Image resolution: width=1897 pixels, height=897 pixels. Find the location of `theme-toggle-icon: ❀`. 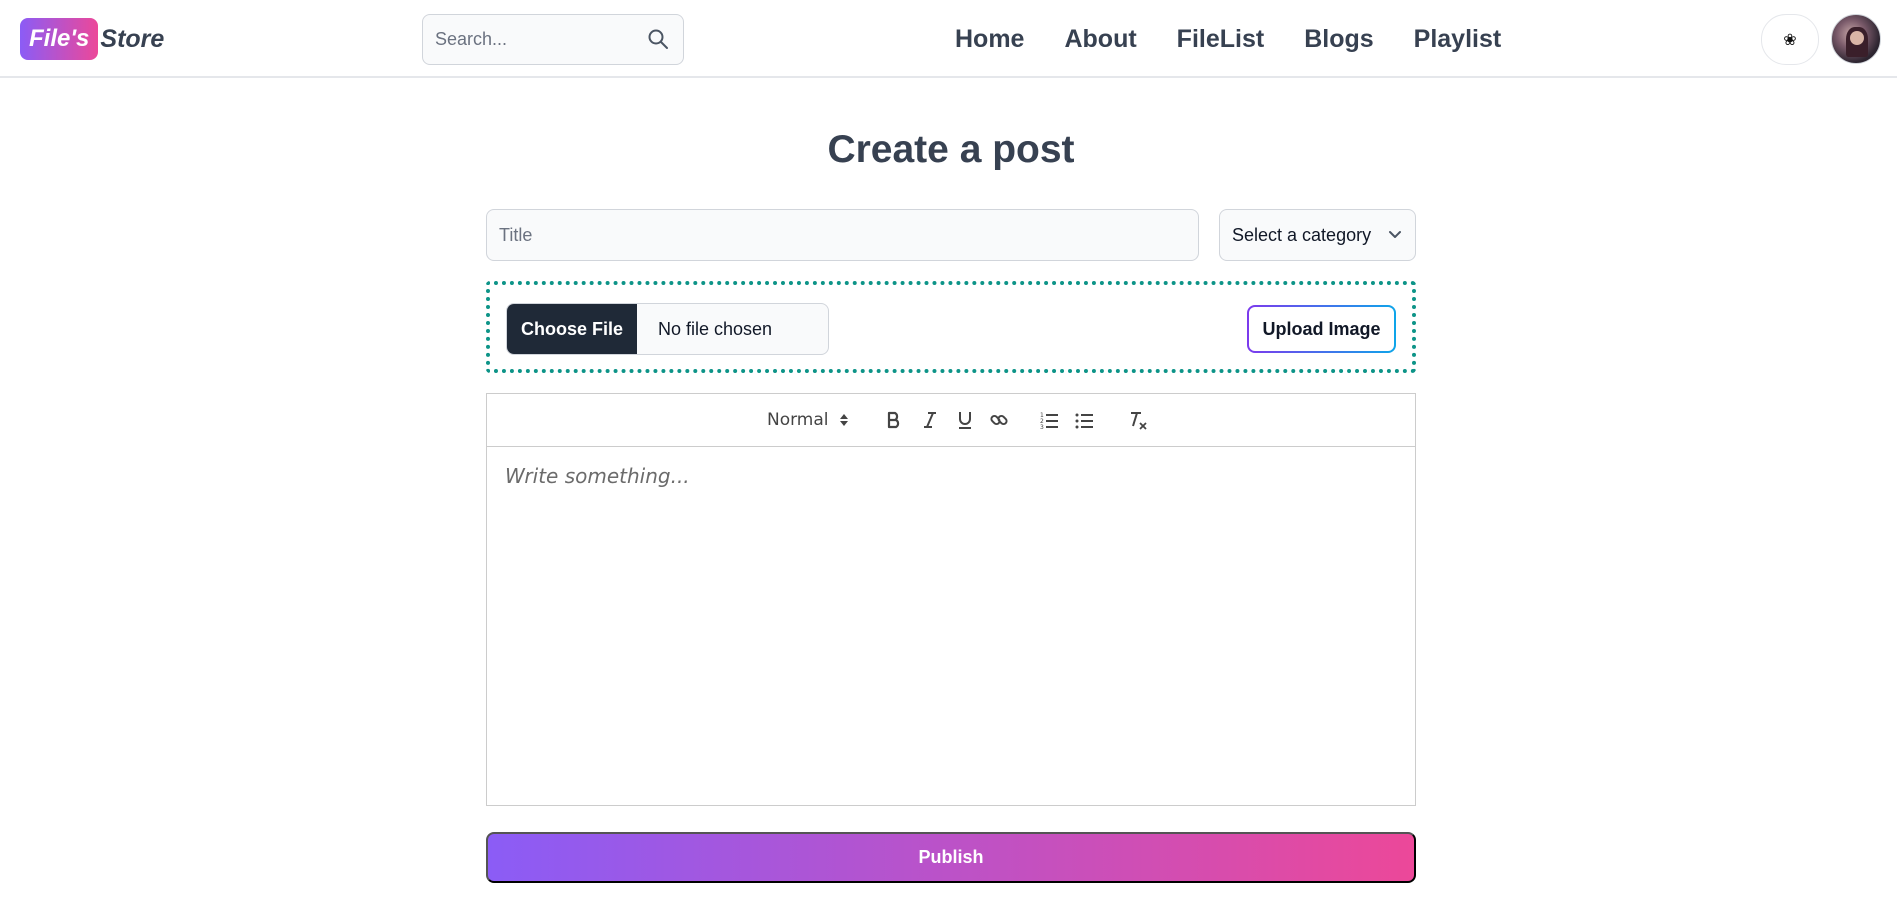

theme-toggle-icon: ❀ is located at coordinates (1790, 40).